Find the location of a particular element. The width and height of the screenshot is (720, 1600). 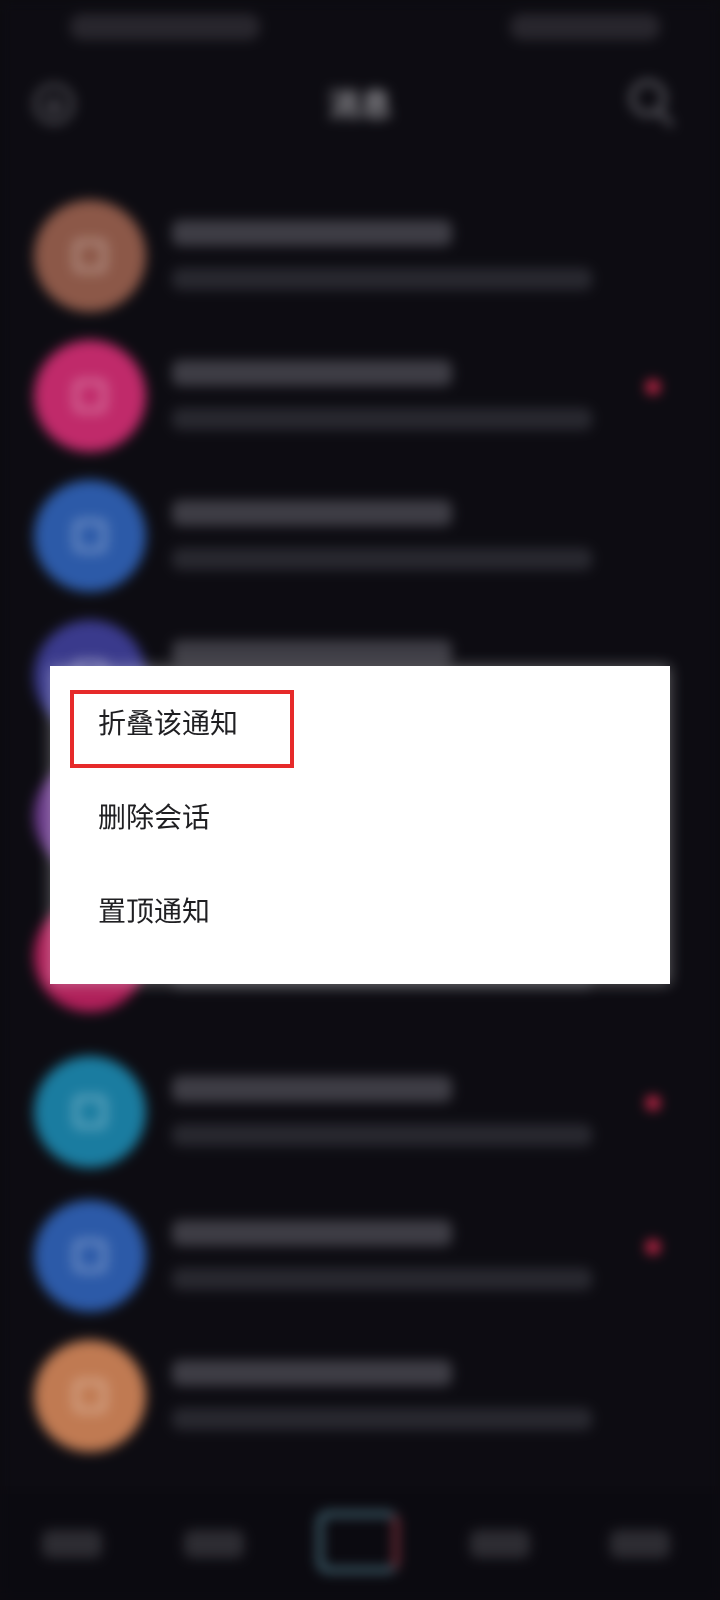

search-icon is located at coordinates (648, 98).